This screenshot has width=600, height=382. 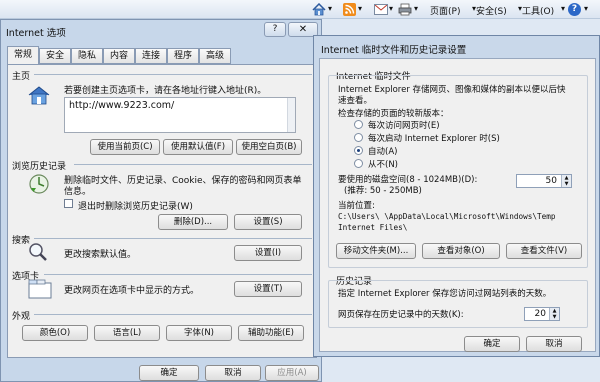 What do you see at coordinates (183, 181) in the screenshot?
I see `history-description-line1: 删除临时文件、历史记录、Cookie、保存的密码和网页表单` at bounding box center [183, 181].